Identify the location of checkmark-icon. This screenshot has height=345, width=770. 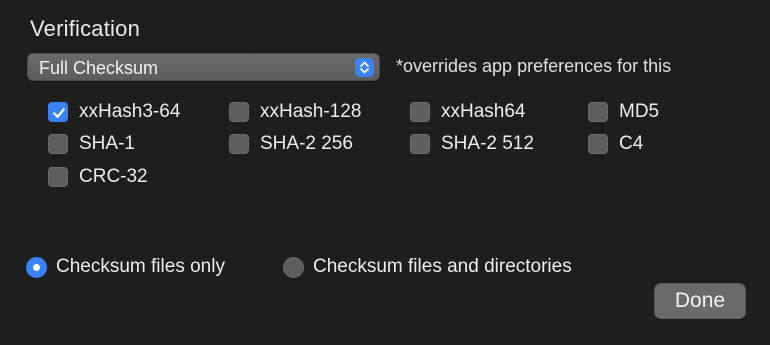
(59, 113).